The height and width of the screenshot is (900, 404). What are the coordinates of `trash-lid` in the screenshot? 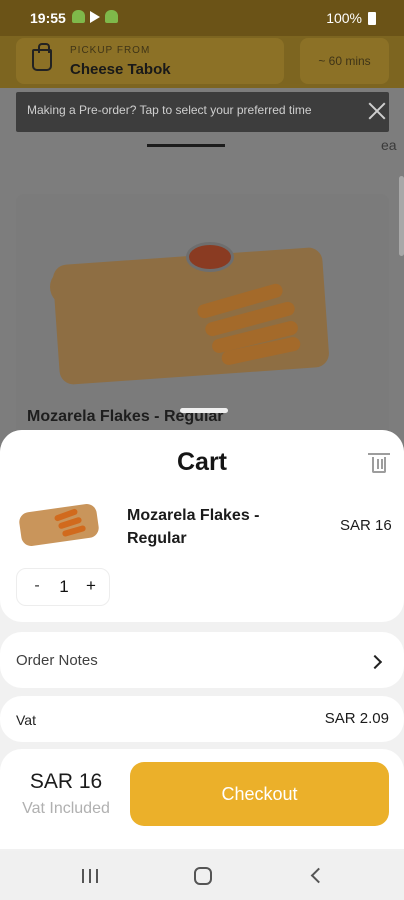 It's located at (379, 454).